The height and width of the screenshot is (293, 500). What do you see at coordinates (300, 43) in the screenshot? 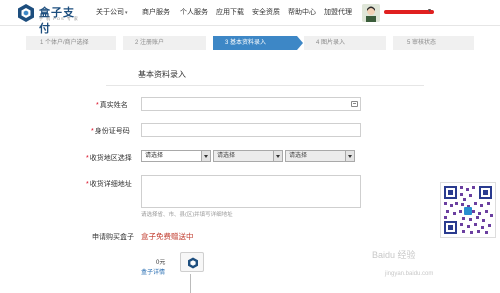
I see `step-arrow` at bounding box center [300, 43].